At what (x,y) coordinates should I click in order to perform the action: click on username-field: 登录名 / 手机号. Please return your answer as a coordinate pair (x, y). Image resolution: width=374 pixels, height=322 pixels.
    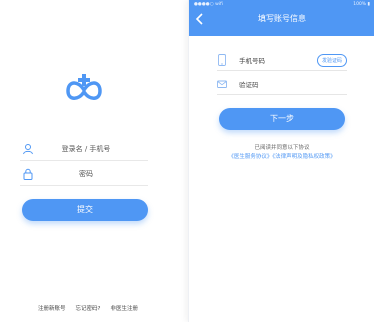
    Looking at the image, I should click on (84, 149).